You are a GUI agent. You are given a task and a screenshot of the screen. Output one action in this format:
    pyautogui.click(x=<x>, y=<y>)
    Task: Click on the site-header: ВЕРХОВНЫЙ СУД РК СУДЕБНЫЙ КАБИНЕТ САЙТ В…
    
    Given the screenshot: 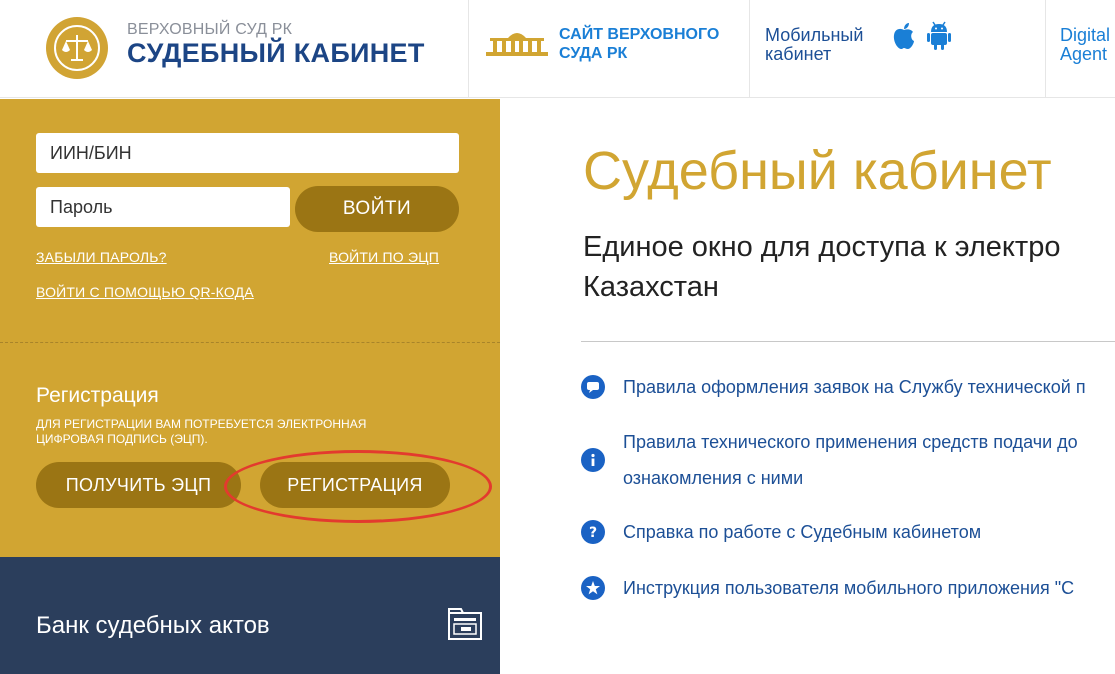 What is the action you would take?
    pyautogui.click(x=557, y=49)
    